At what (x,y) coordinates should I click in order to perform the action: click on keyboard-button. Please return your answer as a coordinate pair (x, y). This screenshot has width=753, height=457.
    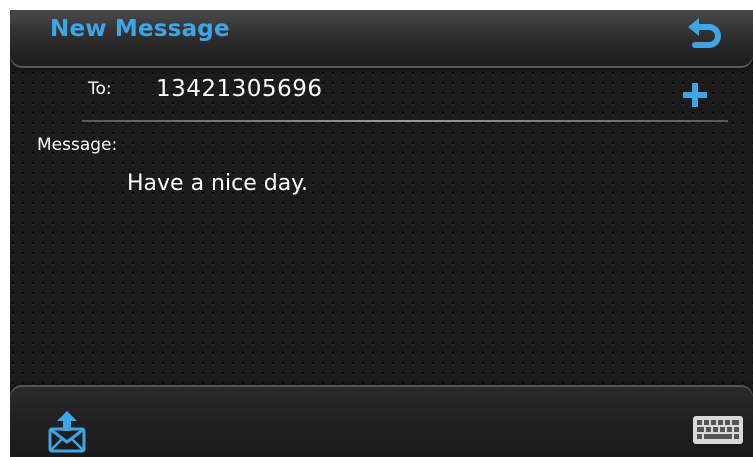
    Looking at the image, I should click on (718, 430).